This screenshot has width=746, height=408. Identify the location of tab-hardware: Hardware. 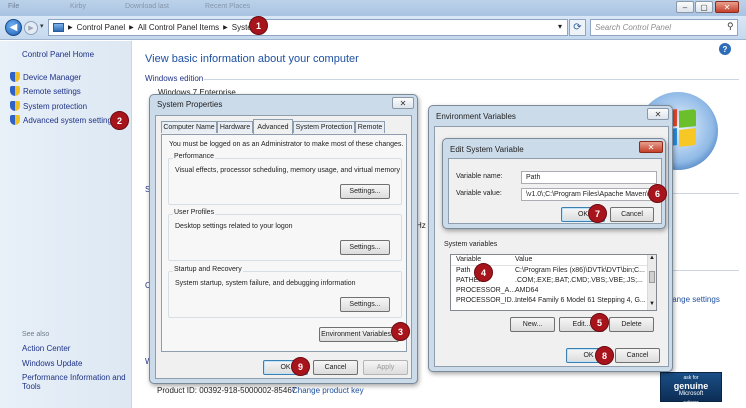
(235, 127).